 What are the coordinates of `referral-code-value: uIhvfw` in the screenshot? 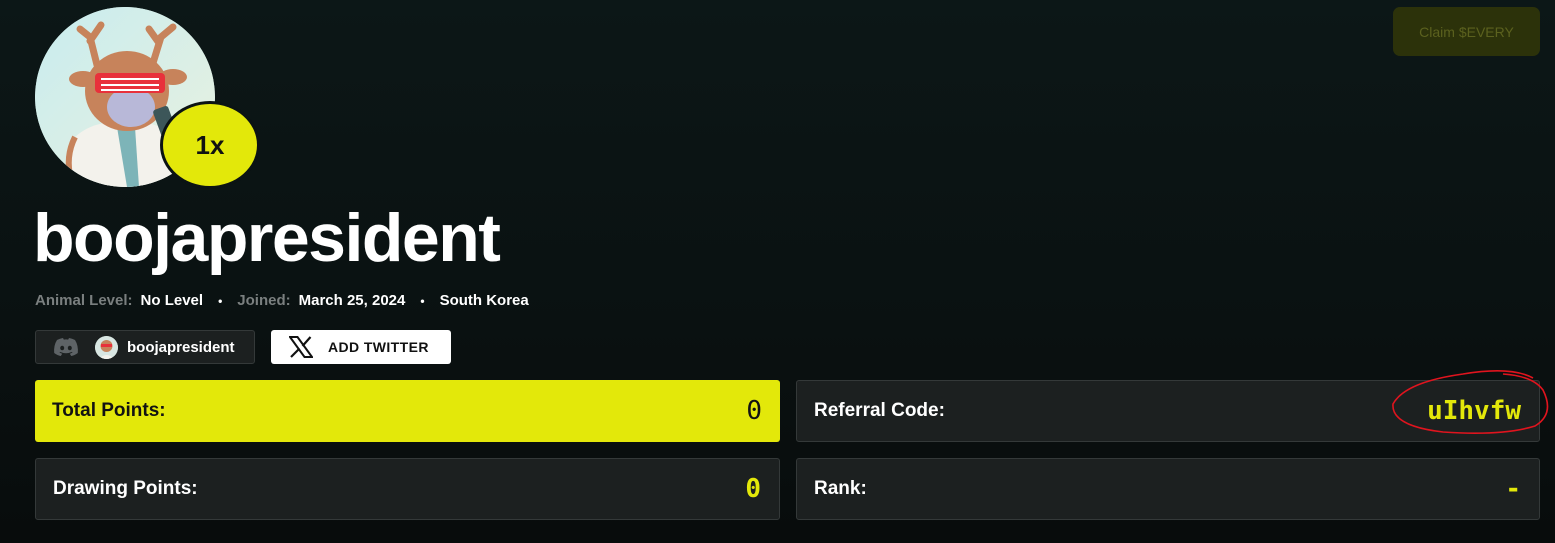 It's located at (1474, 411).